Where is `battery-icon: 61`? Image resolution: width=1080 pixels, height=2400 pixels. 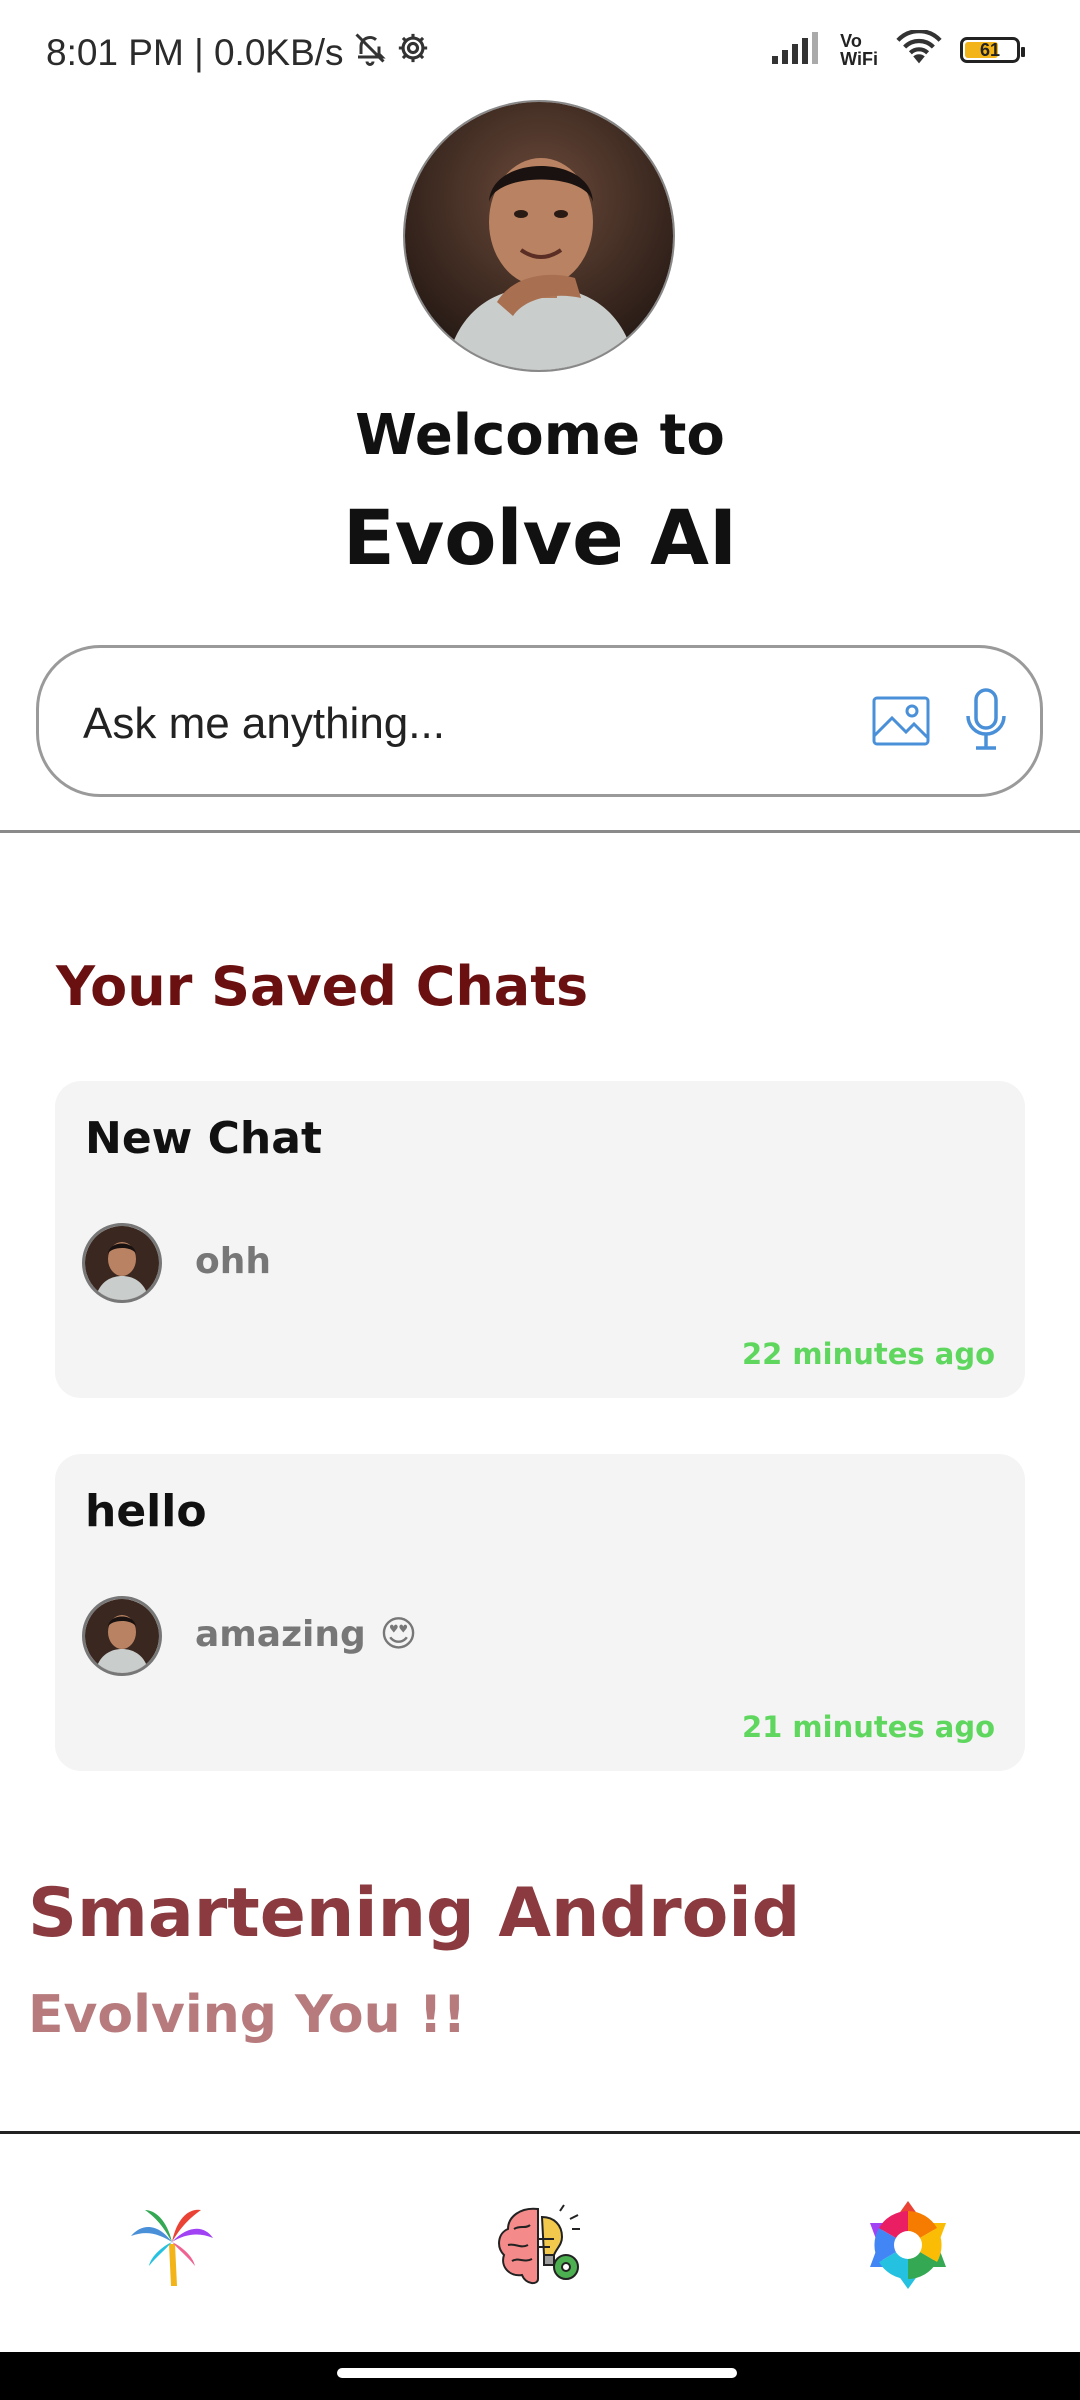
battery-icon: 61 is located at coordinates (992, 50).